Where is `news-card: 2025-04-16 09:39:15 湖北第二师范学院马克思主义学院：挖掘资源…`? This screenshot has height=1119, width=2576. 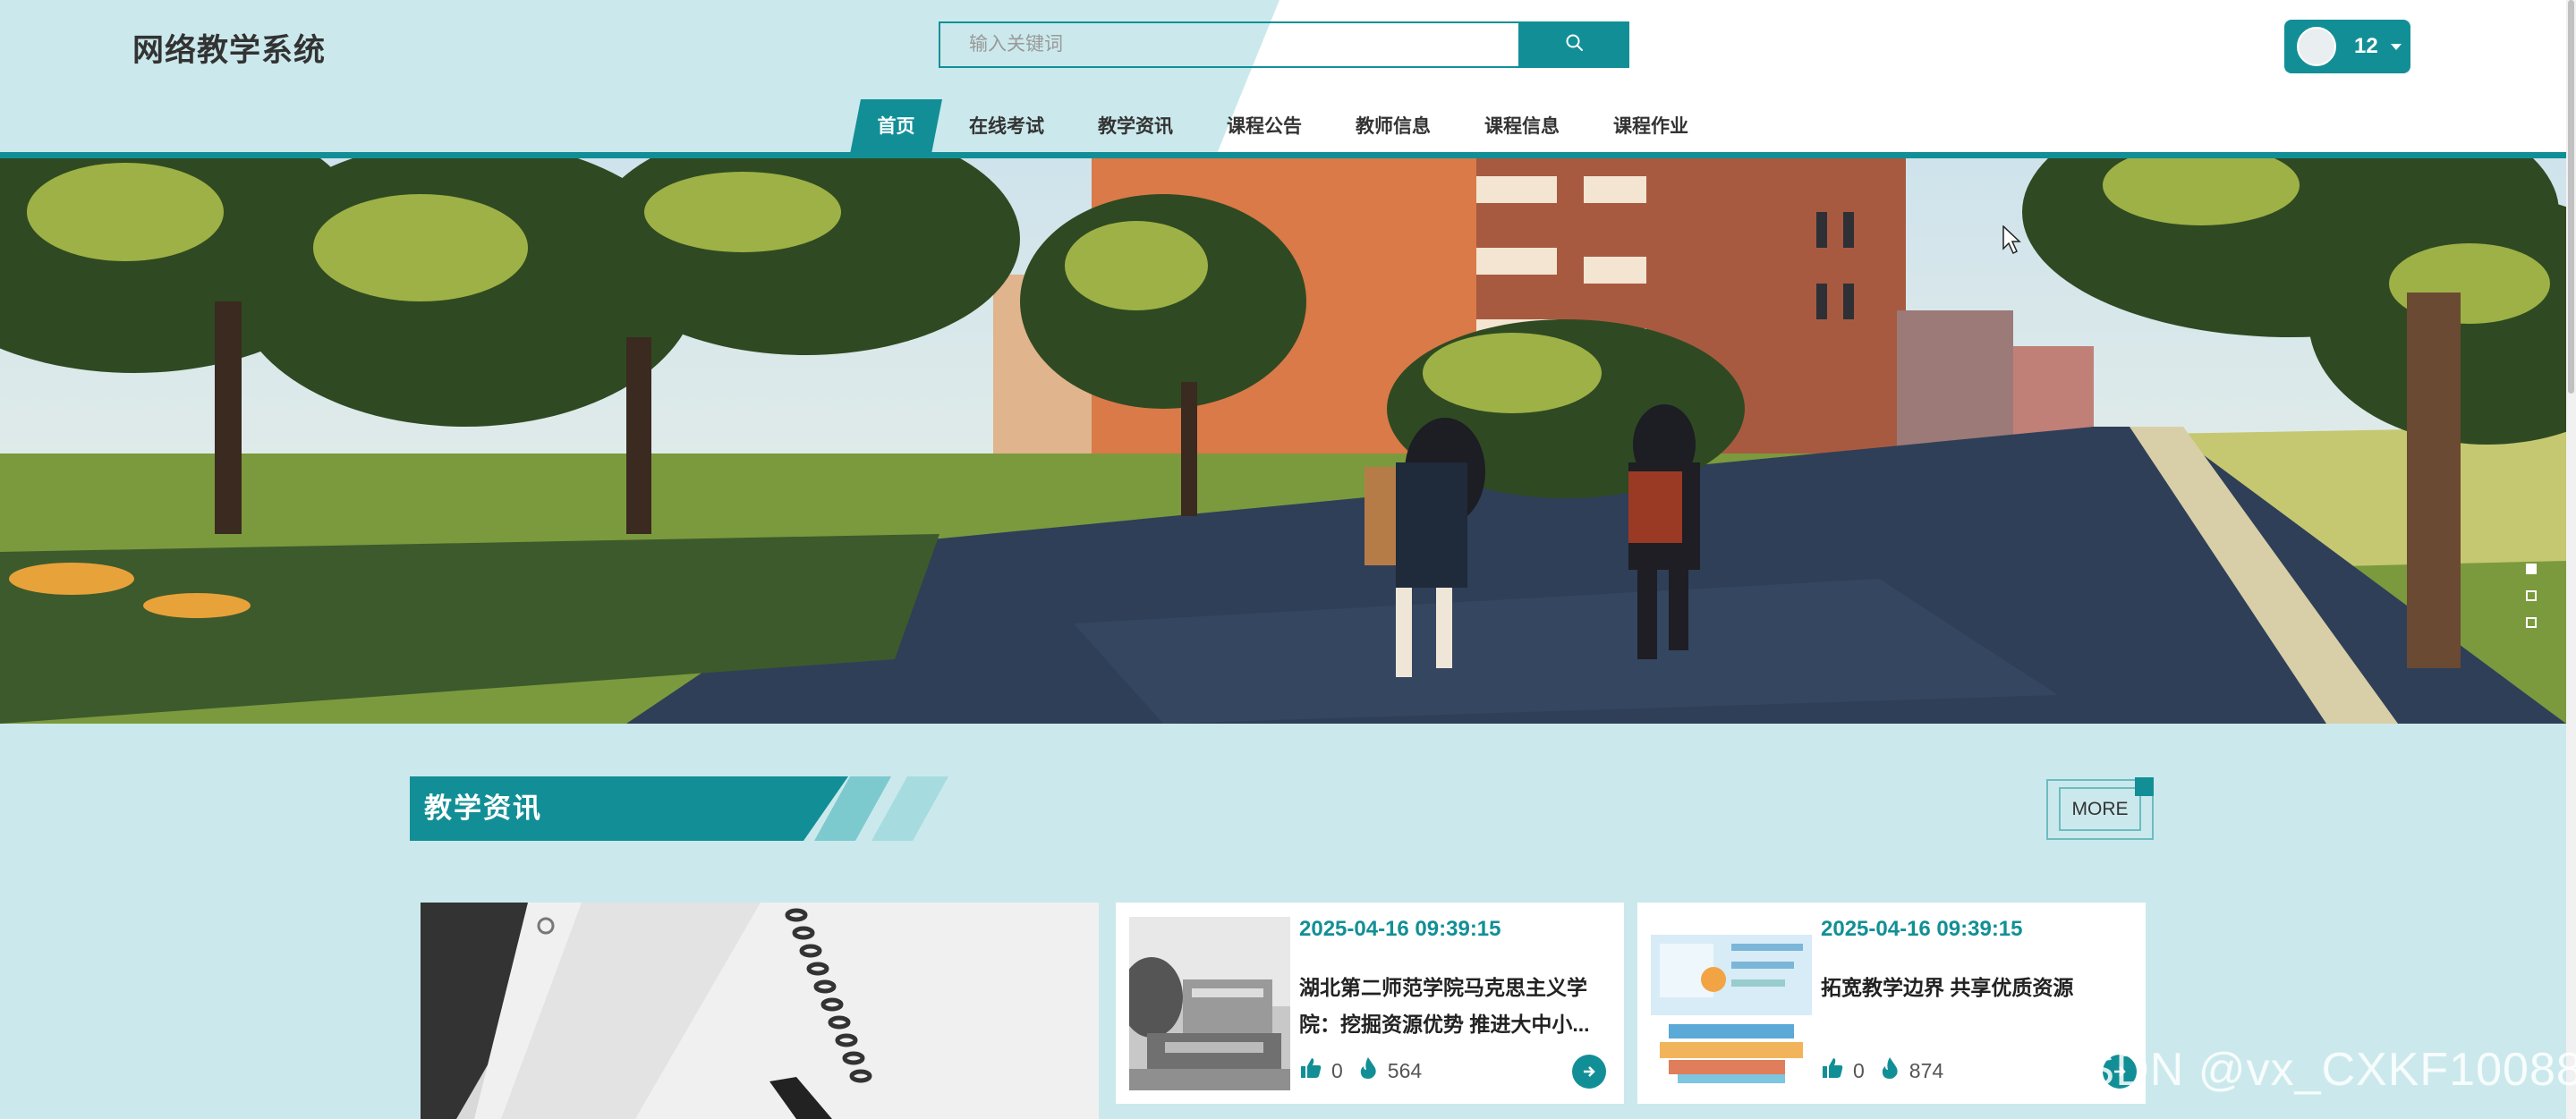 news-card: 2025-04-16 09:39:15 湖北第二师范学院马克思主义学院：挖掘资源… is located at coordinates (1370, 1004).